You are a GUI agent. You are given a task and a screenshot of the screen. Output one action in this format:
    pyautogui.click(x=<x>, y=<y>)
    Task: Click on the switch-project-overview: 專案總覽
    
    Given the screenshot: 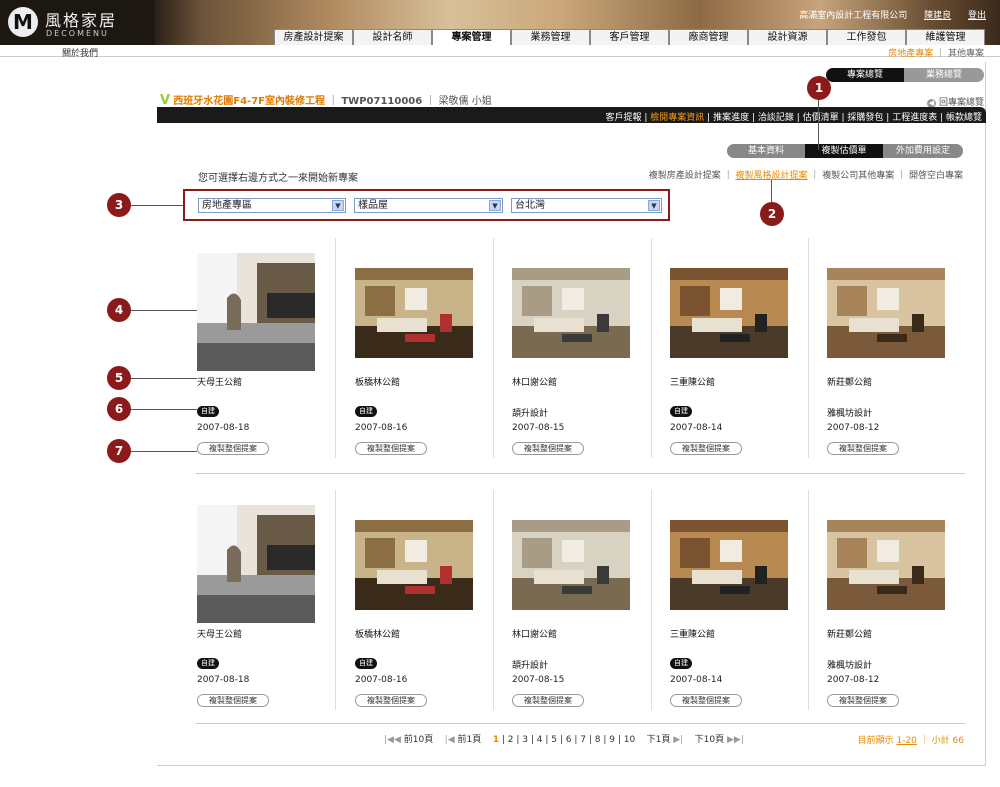 What is the action you would take?
    pyautogui.click(x=865, y=75)
    